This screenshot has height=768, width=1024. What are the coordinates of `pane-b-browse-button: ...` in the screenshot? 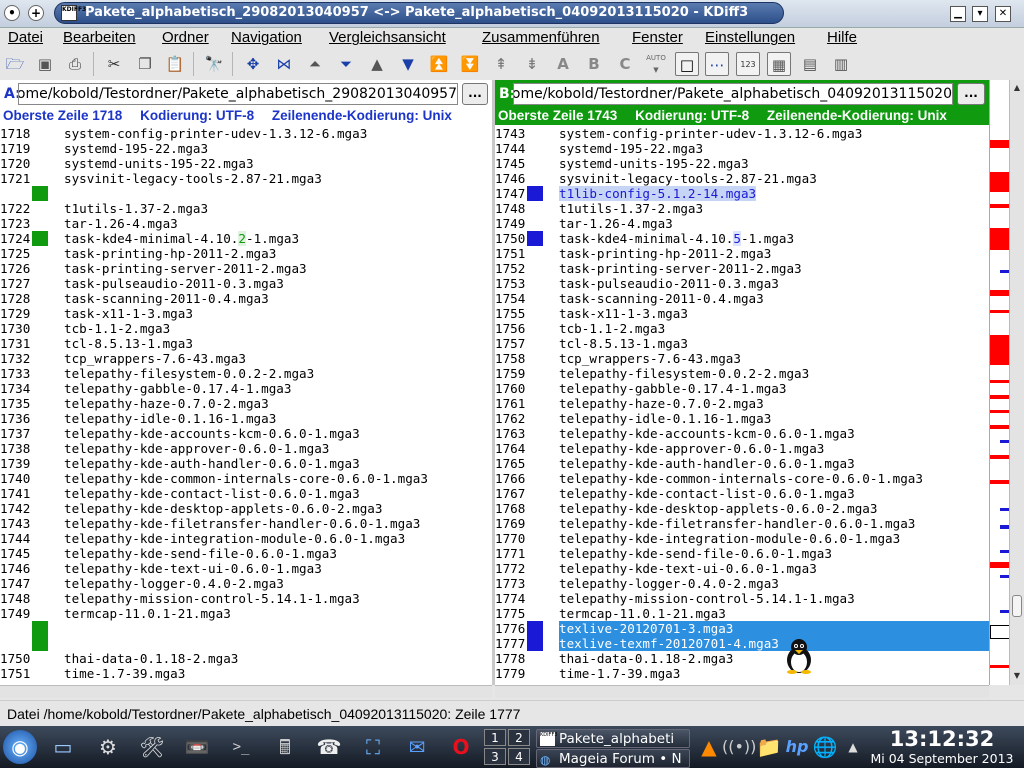 It's located at (971, 93).